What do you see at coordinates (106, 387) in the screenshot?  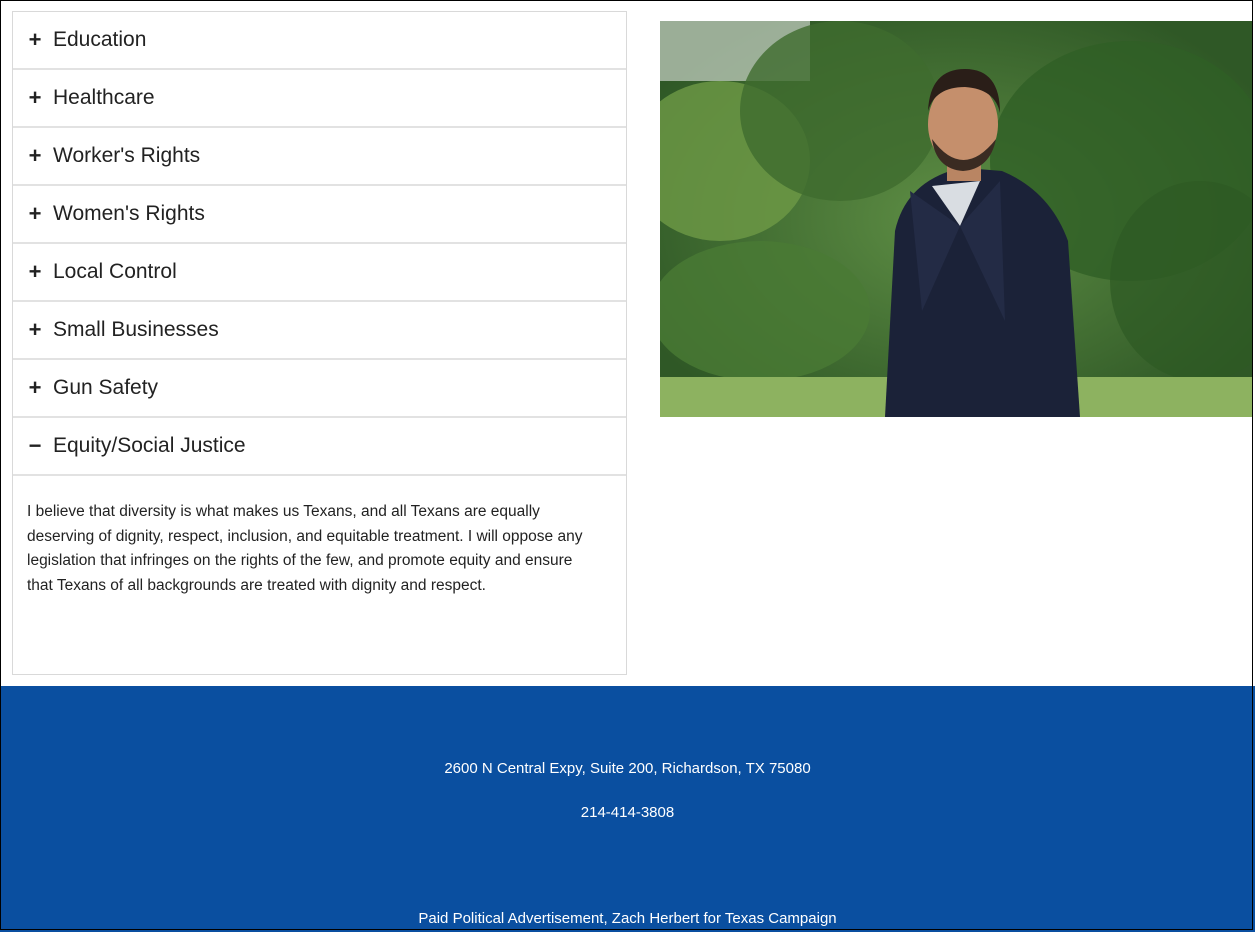 I see `accordion-item-title: Gun Safety` at bounding box center [106, 387].